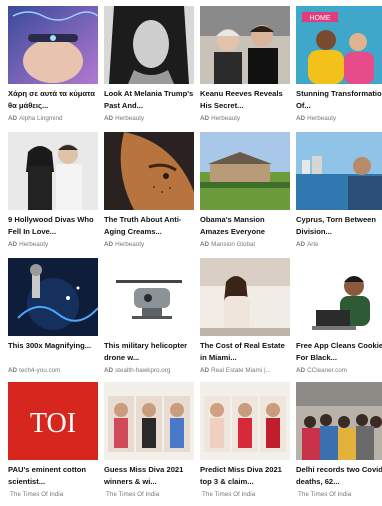  I want to click on article-thumbnail: TOI, so click(53, 421).